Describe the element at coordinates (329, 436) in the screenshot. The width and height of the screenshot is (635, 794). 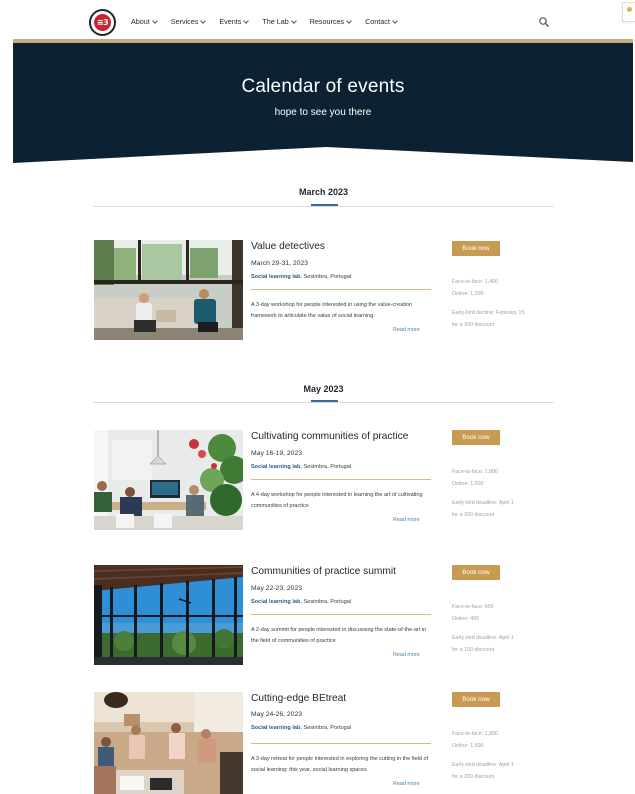
I see `event-title: Cultivating communities of practice` at that location.